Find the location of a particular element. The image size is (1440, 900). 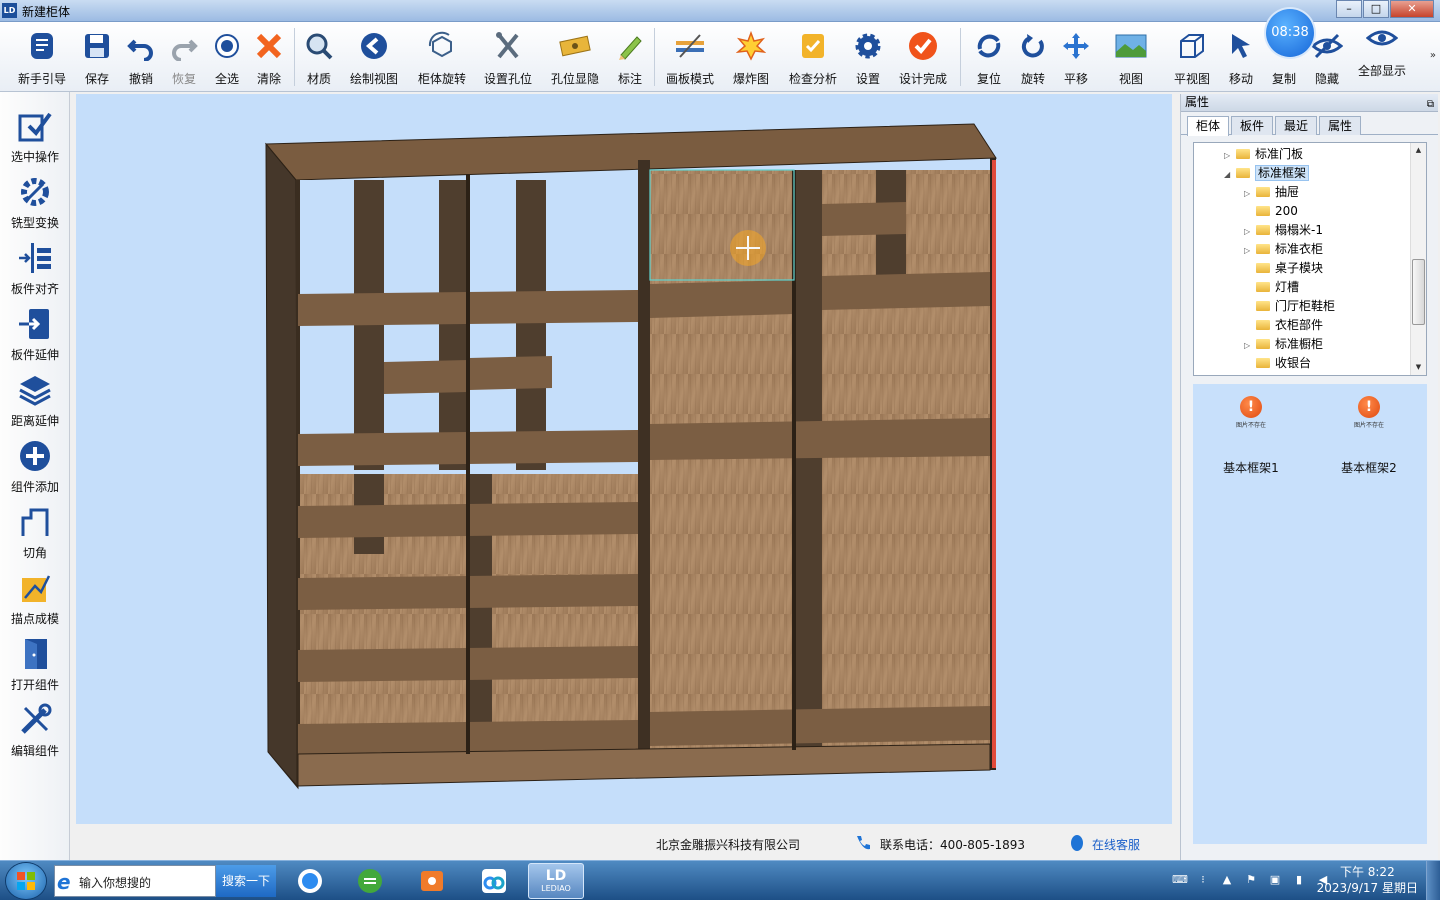

scroll-down-icon: ▼ is located at coordinates (1418, 367).